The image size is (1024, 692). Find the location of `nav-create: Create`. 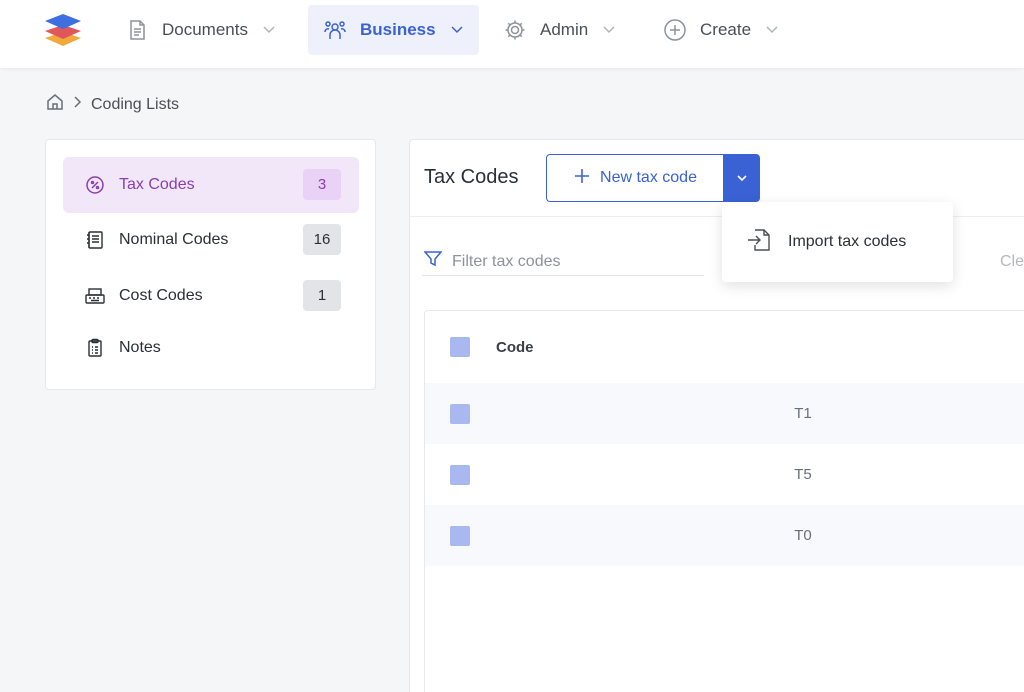

nav-create: Create is located at coordinates (720, 30).